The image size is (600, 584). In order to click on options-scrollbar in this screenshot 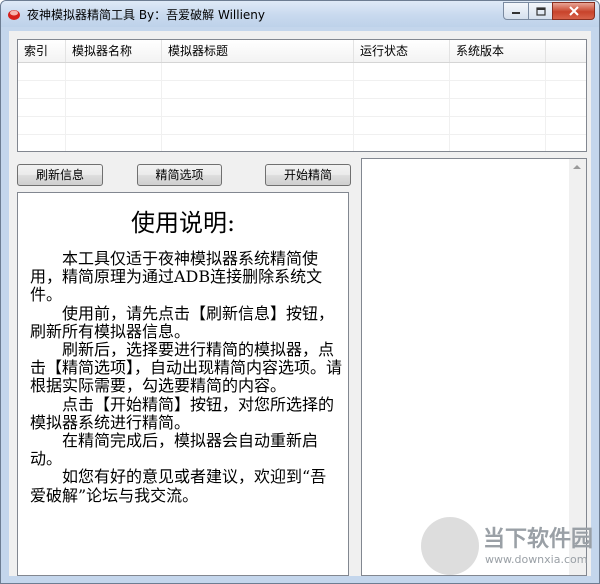, I will do `click(577, 367)`.